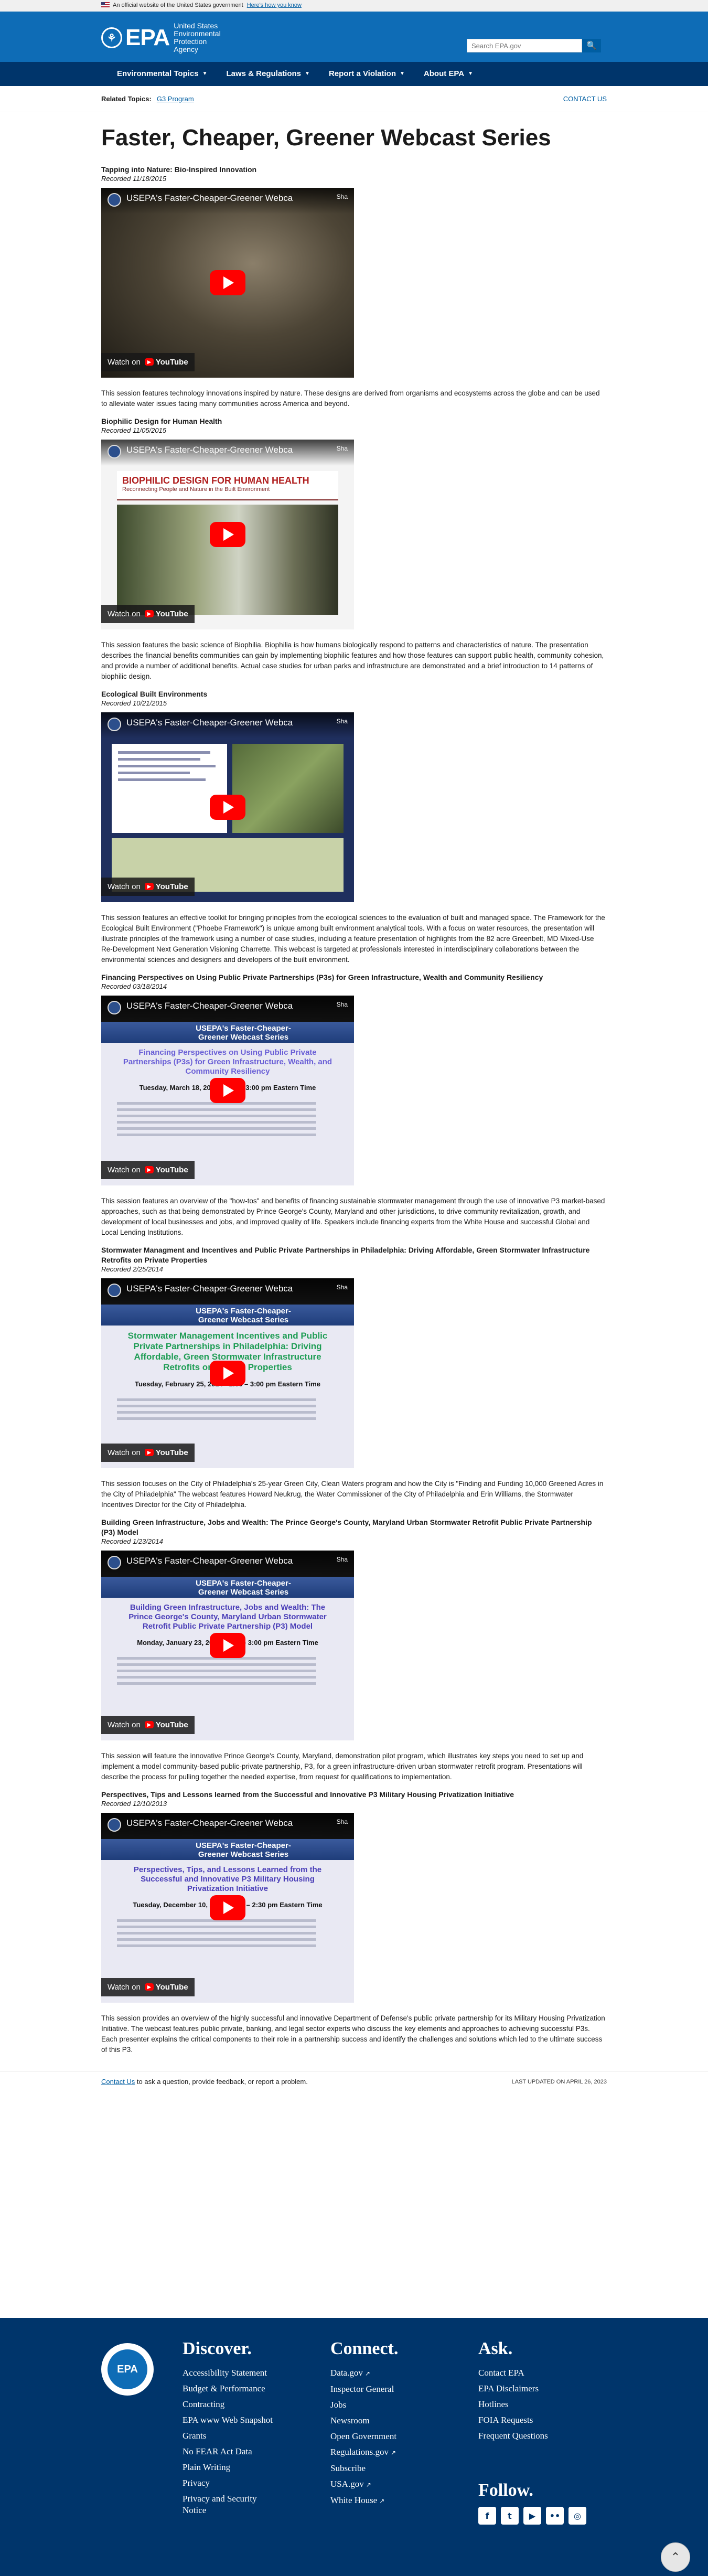  What do you see at coordinates (364, 2468) in the screenshot?
I see `footer-link: Subscribe` at bounding box center [364, 2468].